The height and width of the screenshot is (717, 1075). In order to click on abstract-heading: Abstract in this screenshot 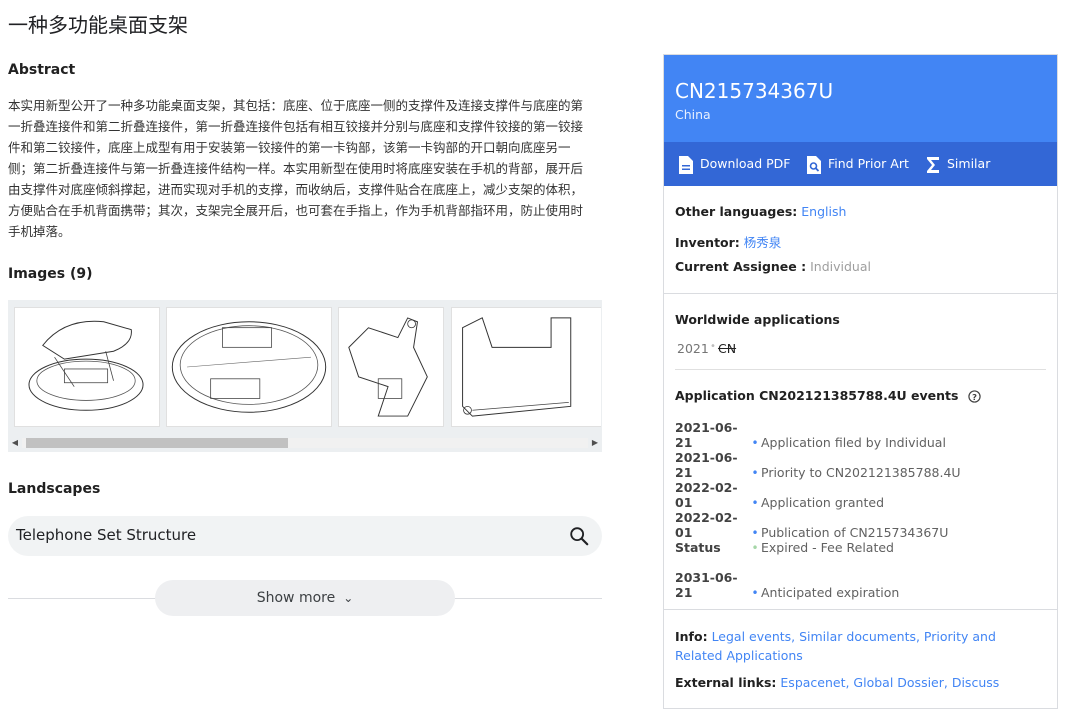, I will do `click(42, 70)`.